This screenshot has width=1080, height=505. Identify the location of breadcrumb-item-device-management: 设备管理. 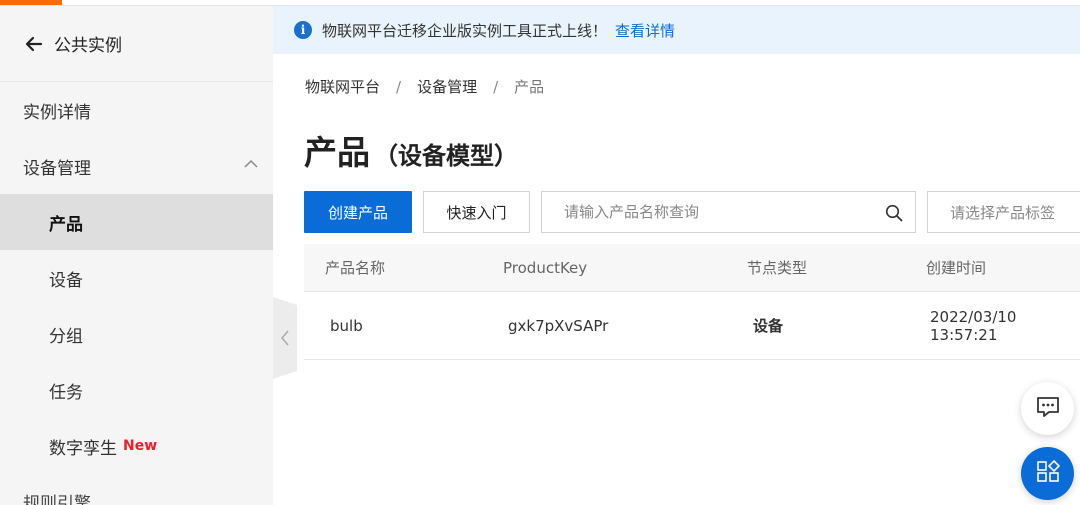
(447, 86).